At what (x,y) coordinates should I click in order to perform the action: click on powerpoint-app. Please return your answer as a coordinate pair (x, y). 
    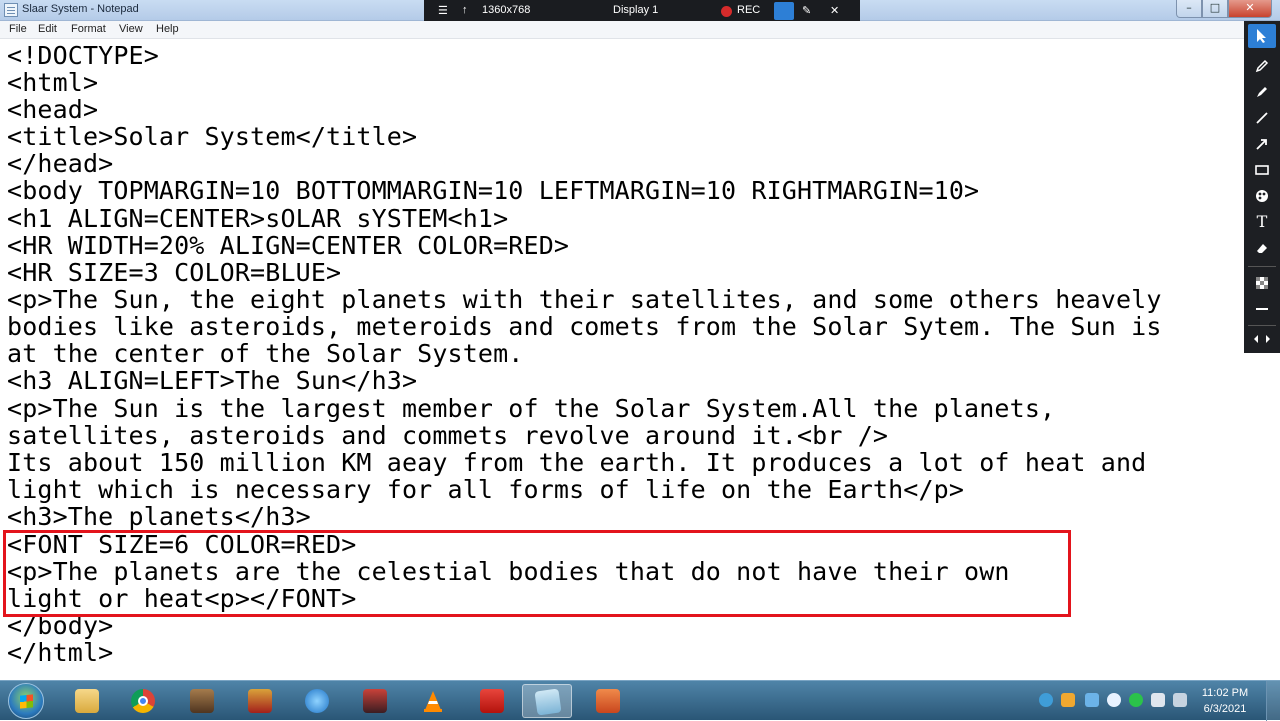
    Looking at the image, I should click on (608, 701).